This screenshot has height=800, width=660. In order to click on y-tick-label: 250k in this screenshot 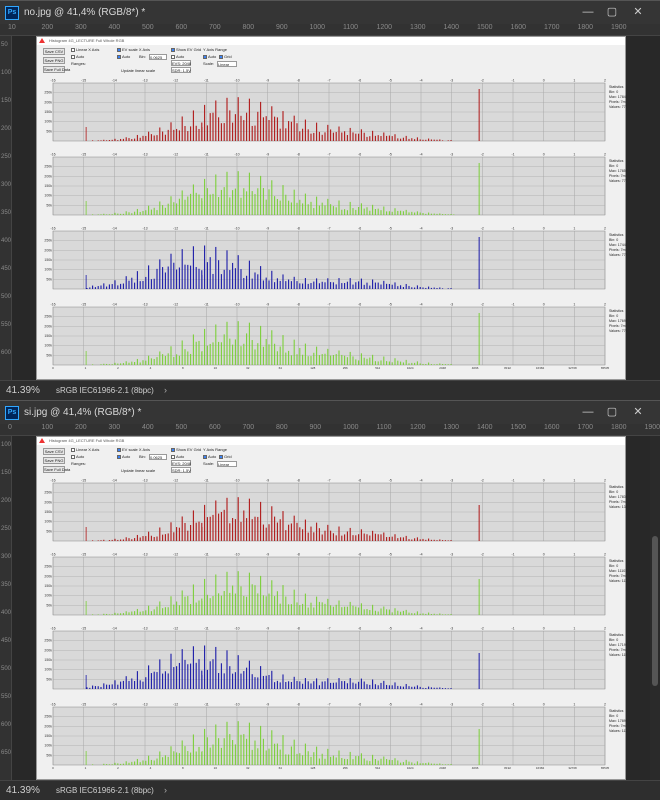, I will do `click(48, 93)`.